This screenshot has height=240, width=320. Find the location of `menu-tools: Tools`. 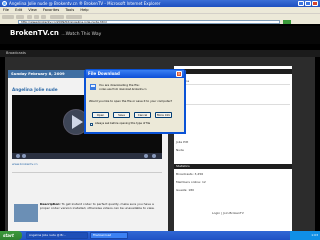

menu-tools: Tools is located at coordinates (69, 10).